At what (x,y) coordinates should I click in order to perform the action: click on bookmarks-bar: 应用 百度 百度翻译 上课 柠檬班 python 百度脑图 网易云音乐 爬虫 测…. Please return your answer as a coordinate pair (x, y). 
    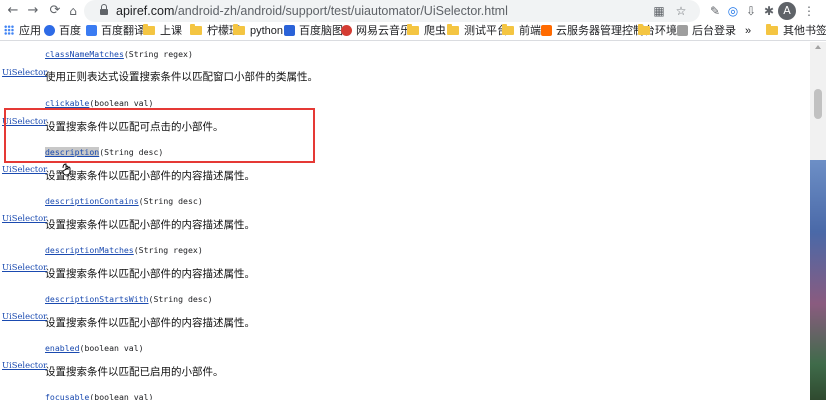
    Looking at the image, I should click on (413, 31).